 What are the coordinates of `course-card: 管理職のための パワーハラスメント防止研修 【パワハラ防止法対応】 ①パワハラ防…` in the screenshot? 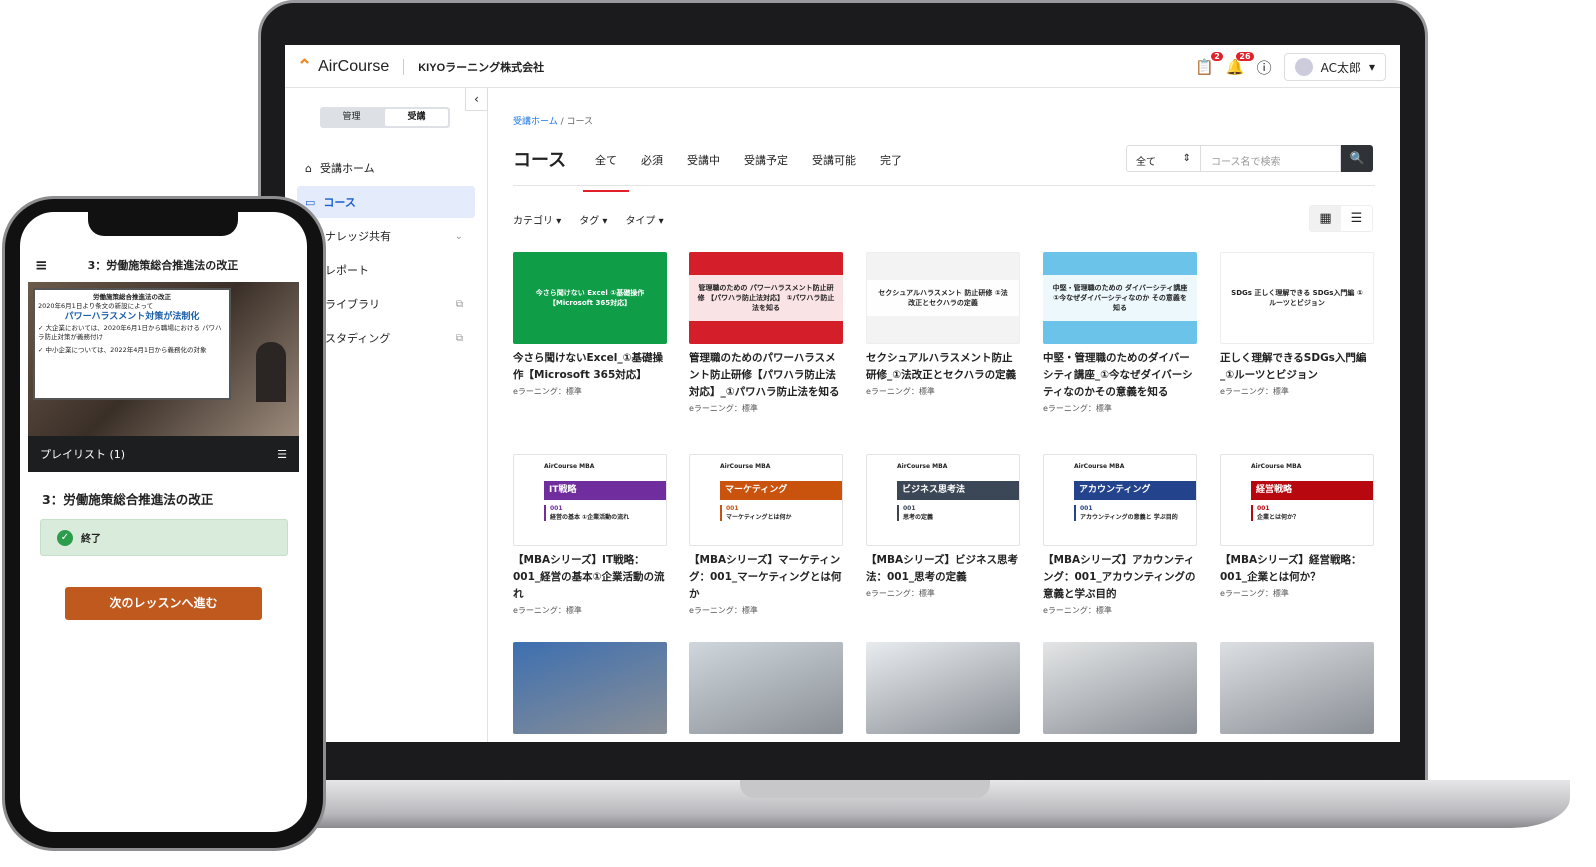 It's located at (766, 333).